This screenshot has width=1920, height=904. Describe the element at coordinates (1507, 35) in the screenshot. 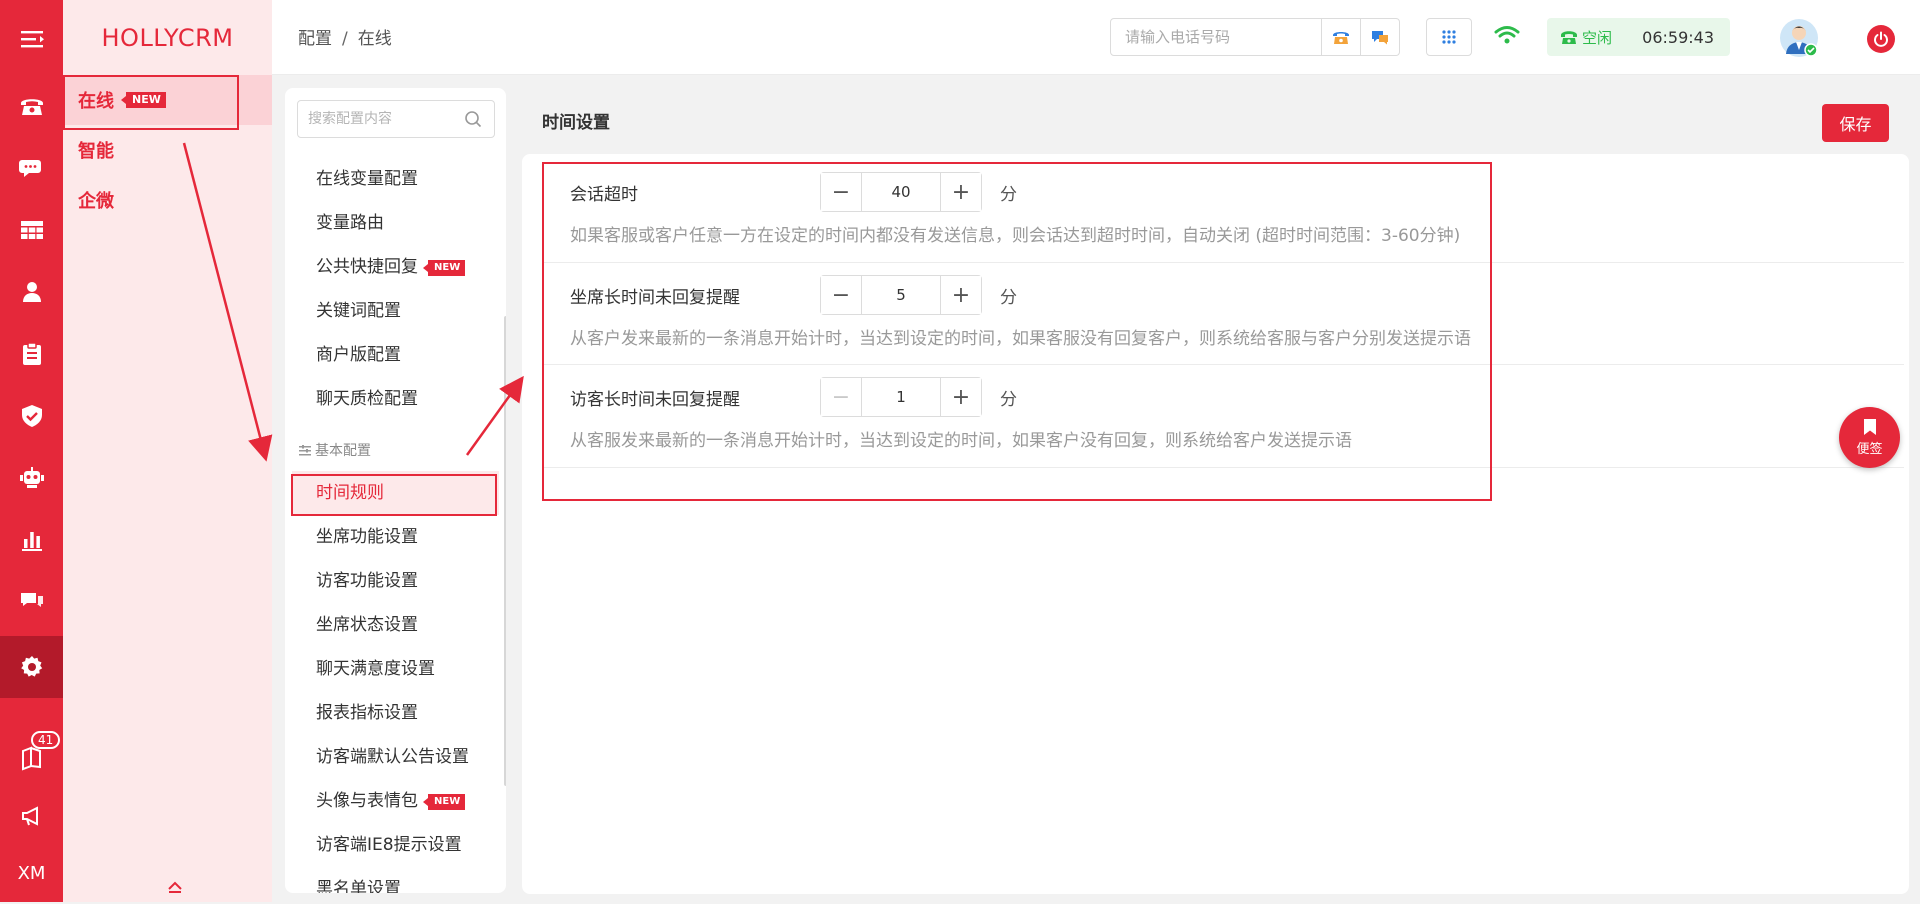

I see `wifi-icon` at that location.